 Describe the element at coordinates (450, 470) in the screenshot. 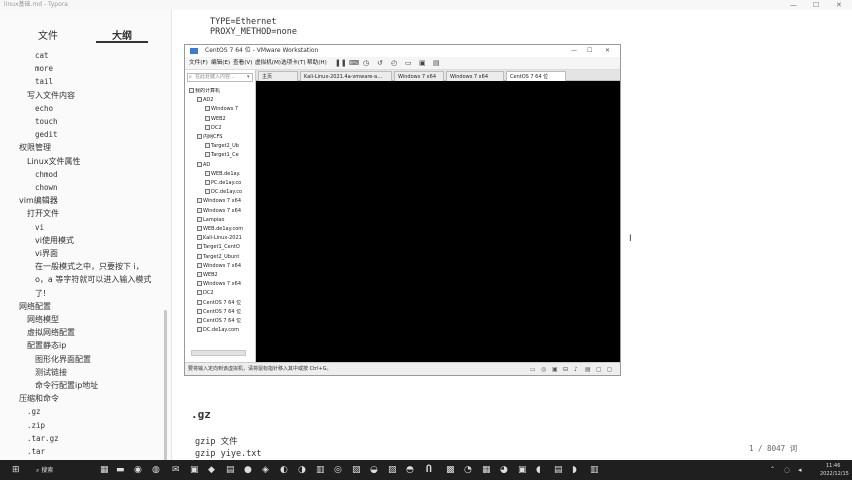

I see `app-icon: ▩` at that location.